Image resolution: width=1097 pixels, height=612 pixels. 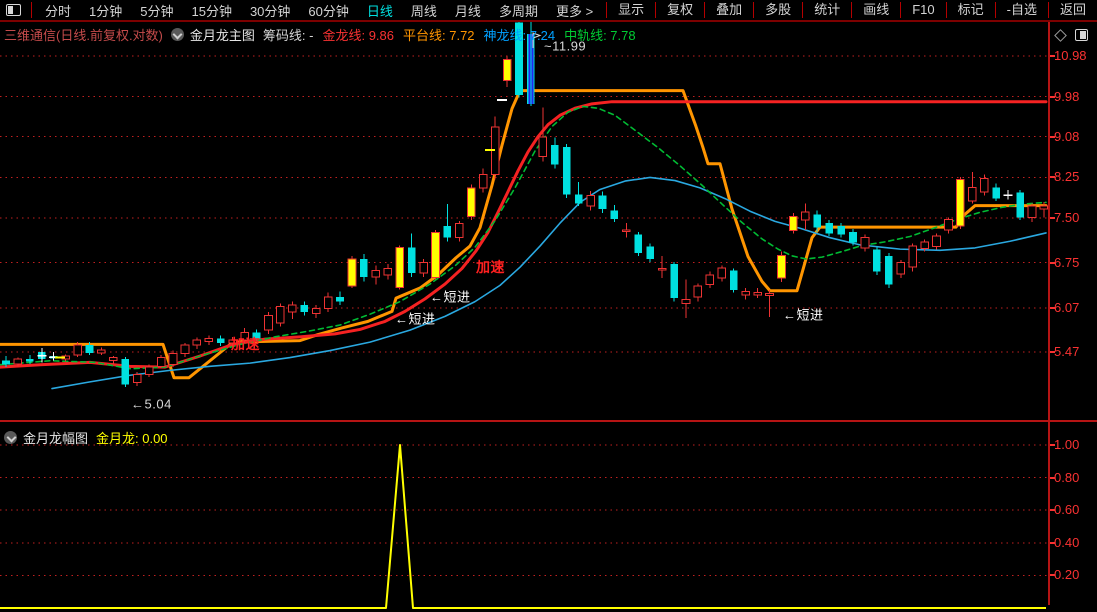 What do you see at coordinates (875, 10) in the screenshot?
I see `action-画线: 画线` at bounding box center [875, 10].